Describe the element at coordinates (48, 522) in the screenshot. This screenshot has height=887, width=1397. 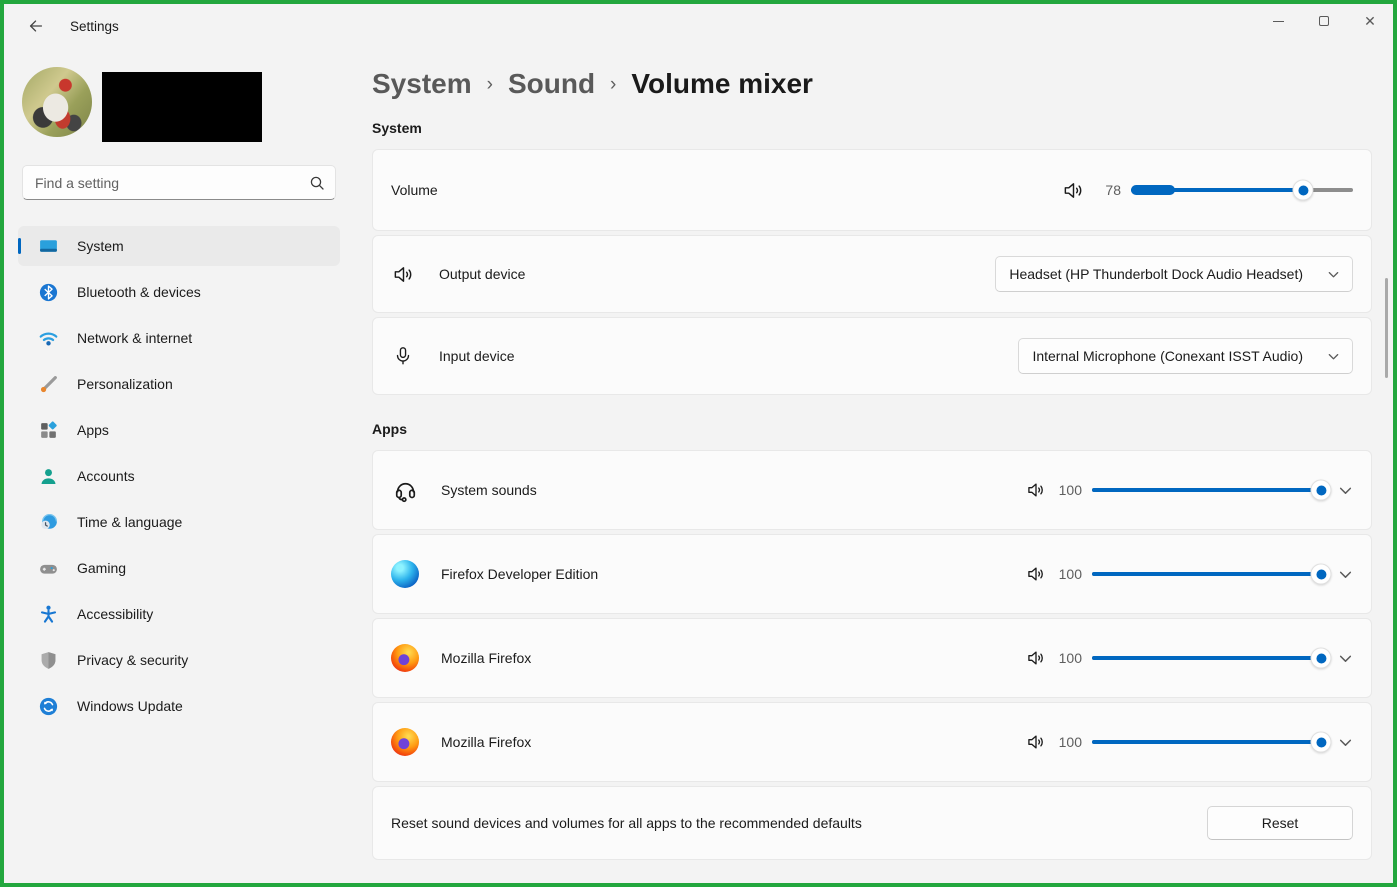
I see `time-language-icon` at that location.